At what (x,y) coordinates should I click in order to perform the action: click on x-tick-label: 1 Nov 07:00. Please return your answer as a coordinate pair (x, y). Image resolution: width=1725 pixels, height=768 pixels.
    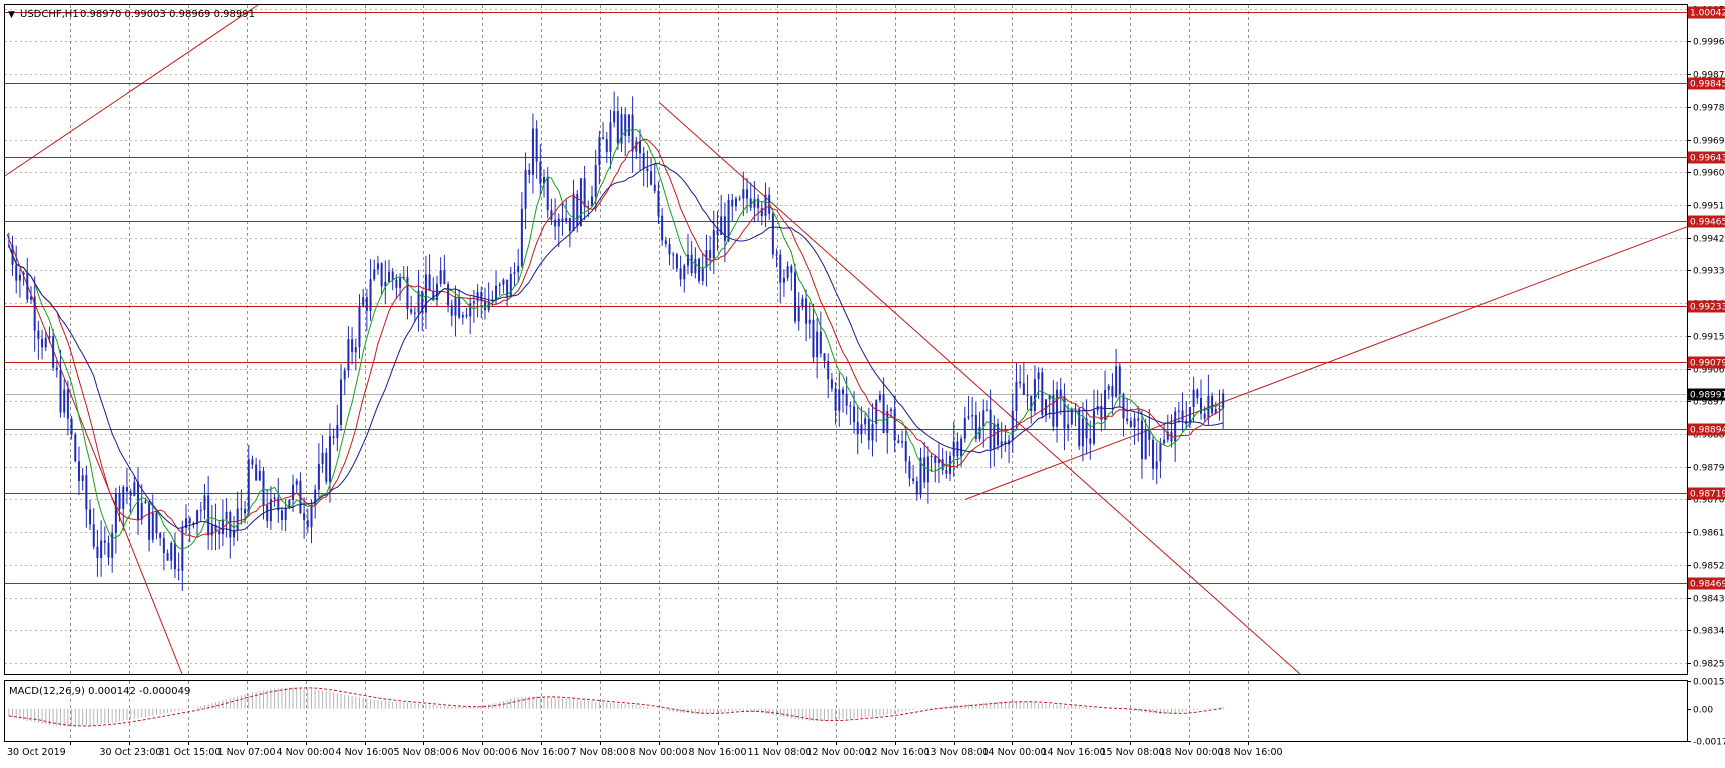
    Looking at the image, I should click on (247, 752).